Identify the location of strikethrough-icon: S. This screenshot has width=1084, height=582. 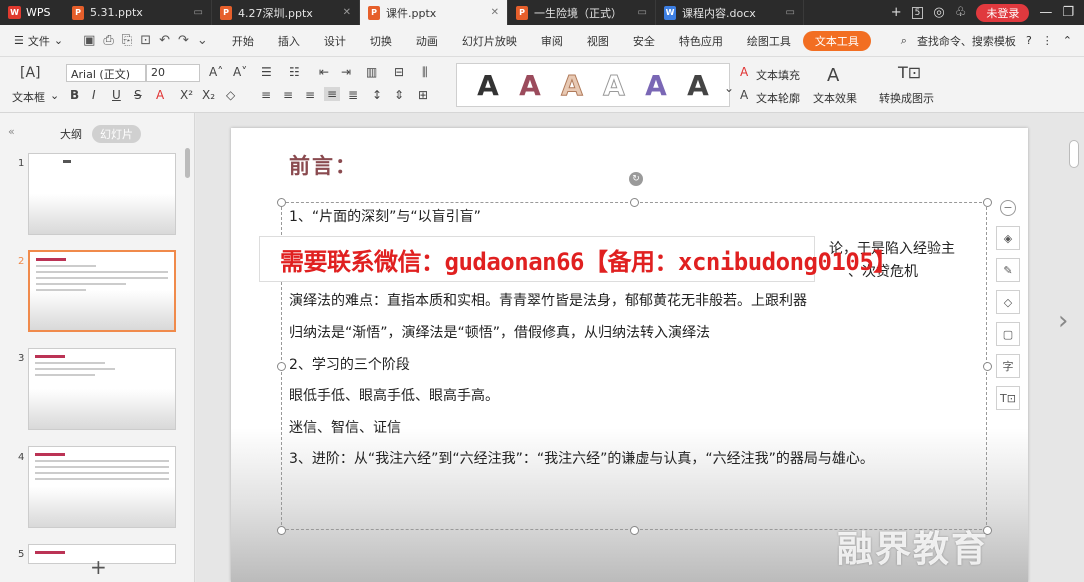
(138, 95).